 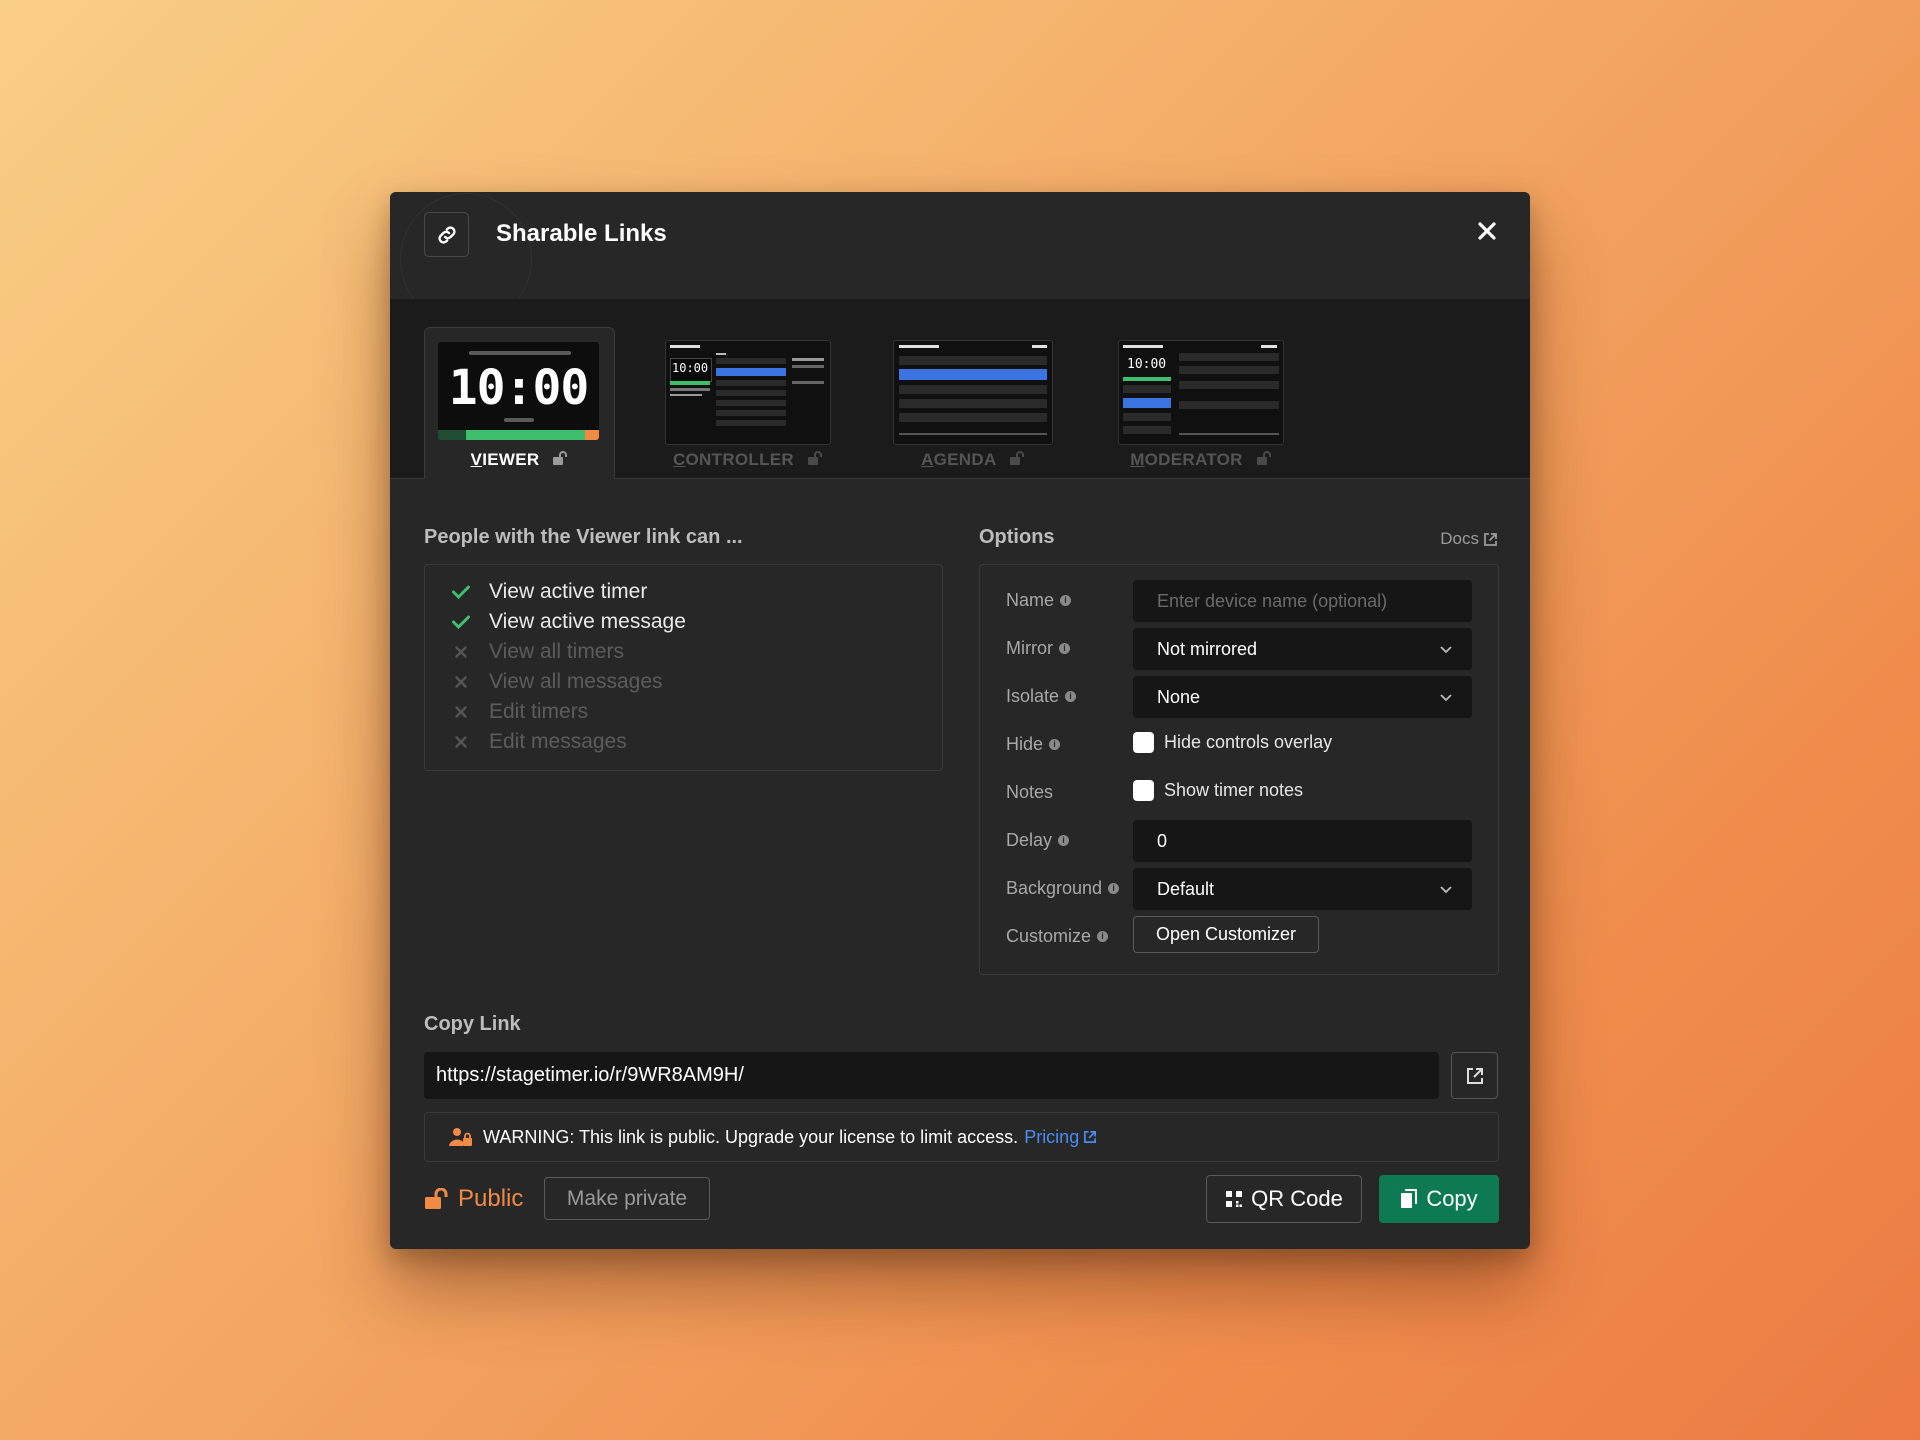 What do you see at coordinates (739, 460) in the screenshot?
I see `tab-controller-label: ONTROLLER` at bounding box center [739, 460].